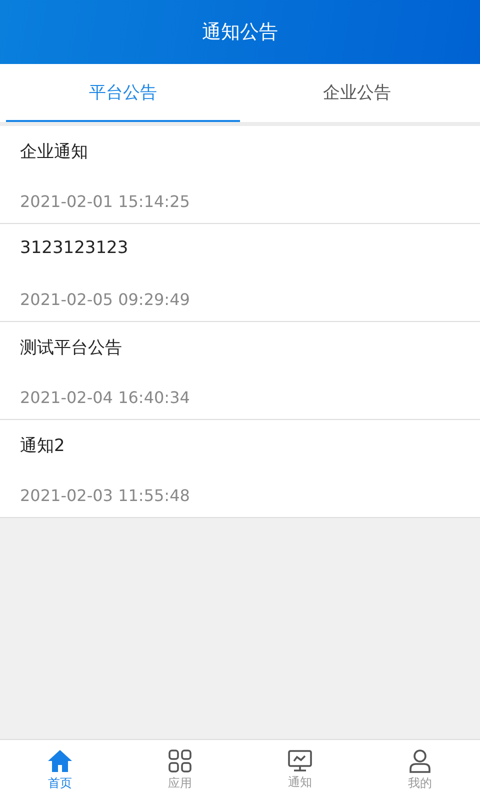 The width and height of the screenshot is (480, 800). Describe the element at coordinates (123, 93) in the screenshot. I see `tab: 平台公告` at that location.